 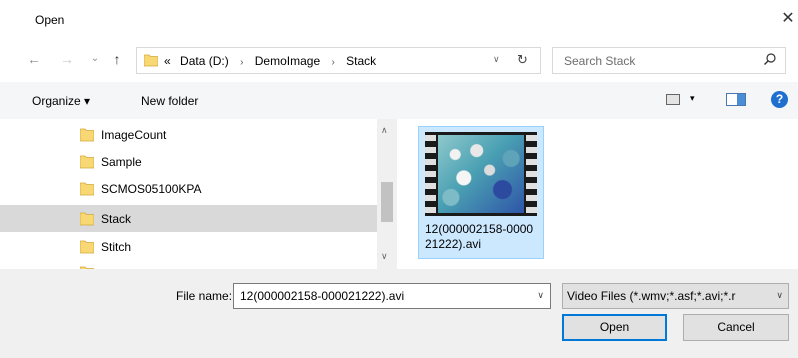 I want to click on close-icon: ✕, so click(x=788, y=18).